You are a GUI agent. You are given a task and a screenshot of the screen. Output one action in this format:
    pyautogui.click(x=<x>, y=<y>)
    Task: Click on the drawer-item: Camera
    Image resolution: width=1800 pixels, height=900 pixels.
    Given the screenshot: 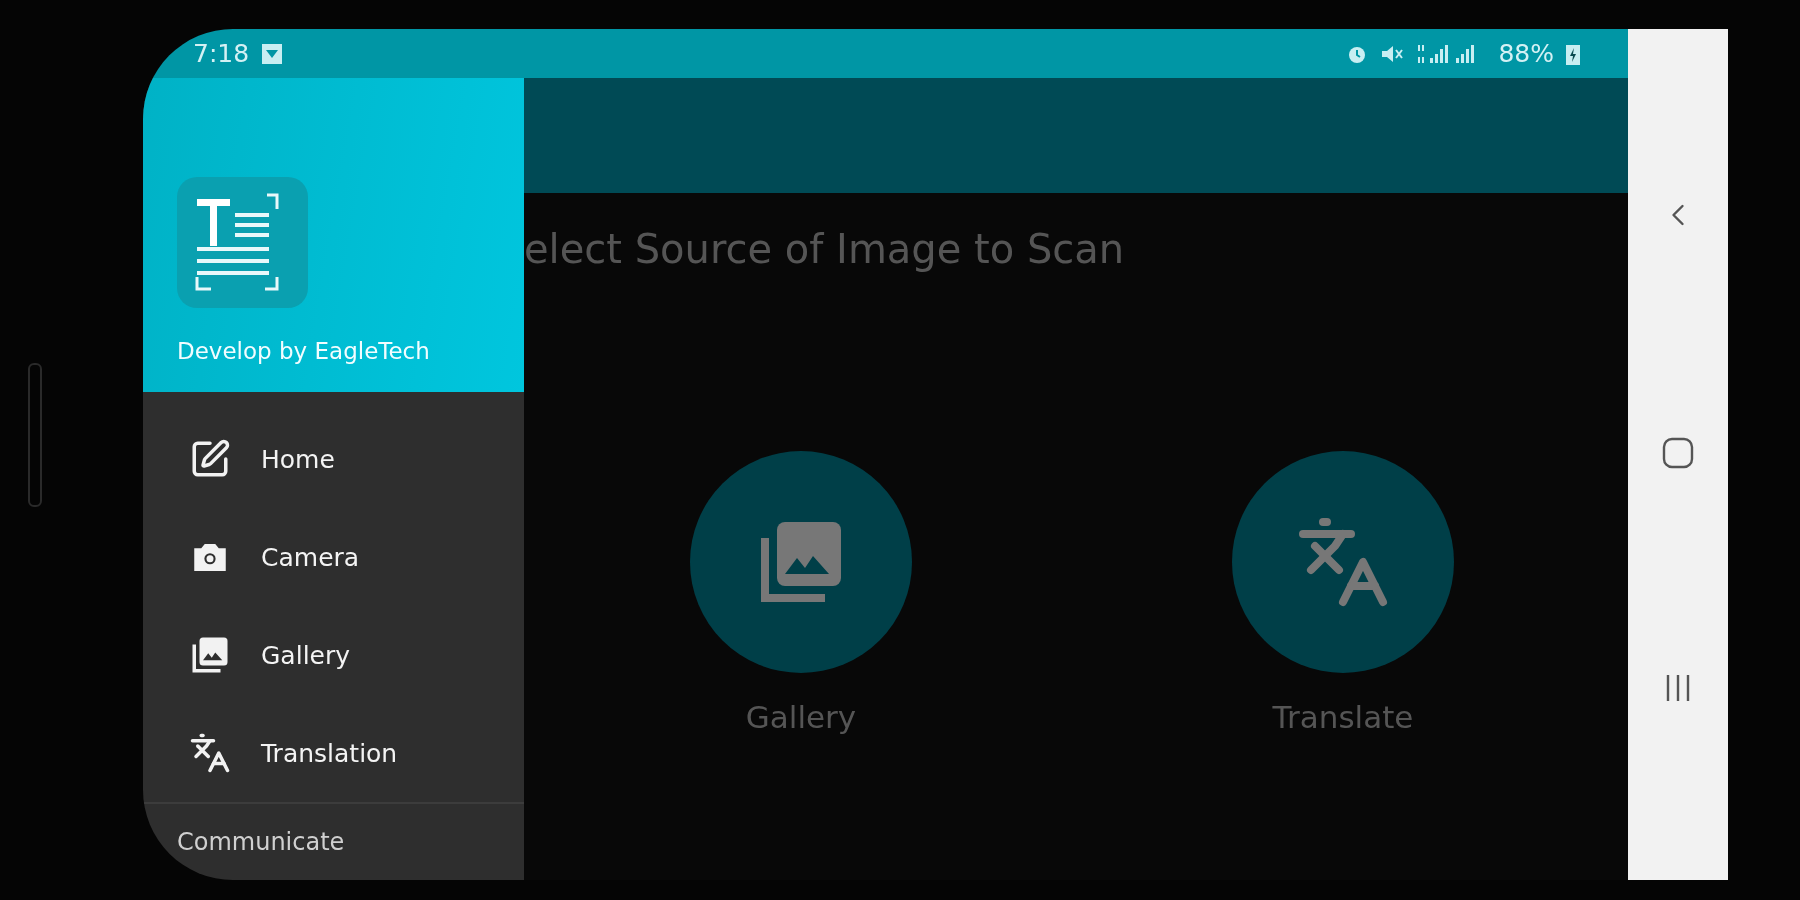 What is the action you would take?
    pyautogui.click(x=333, y=557)
    